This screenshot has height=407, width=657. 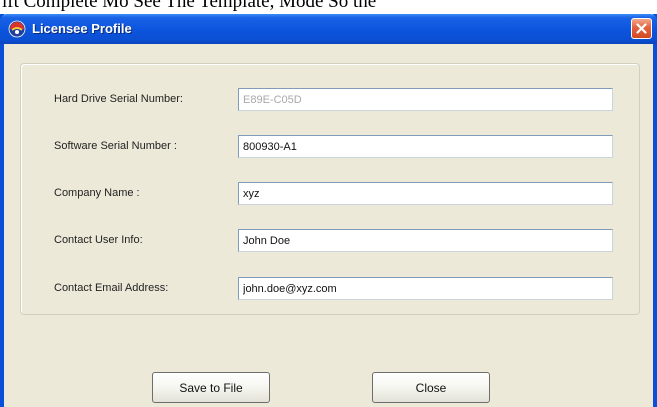 I want to click on contact-email-input, so click(x=425, y=288).